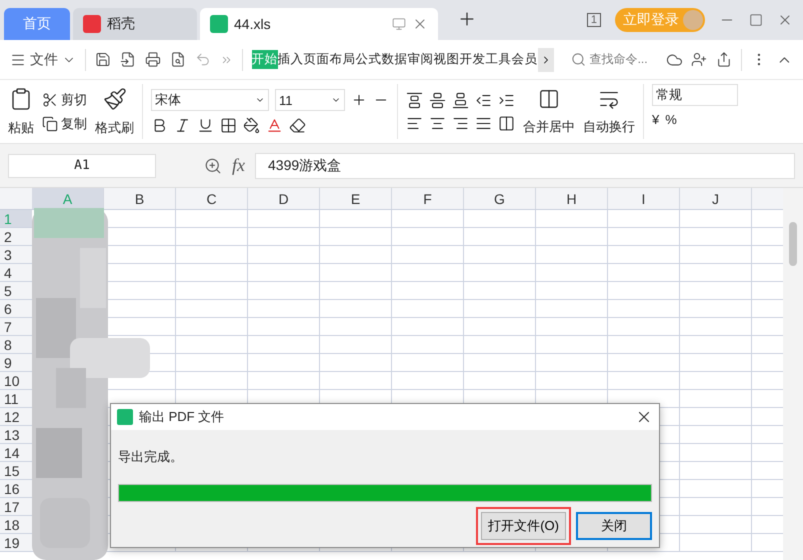 The image size is (803, 560). Describe the element at coordinates (182, 417) in the screenshot. I see `dialog-title: 输出 PDF 文件` at that location.